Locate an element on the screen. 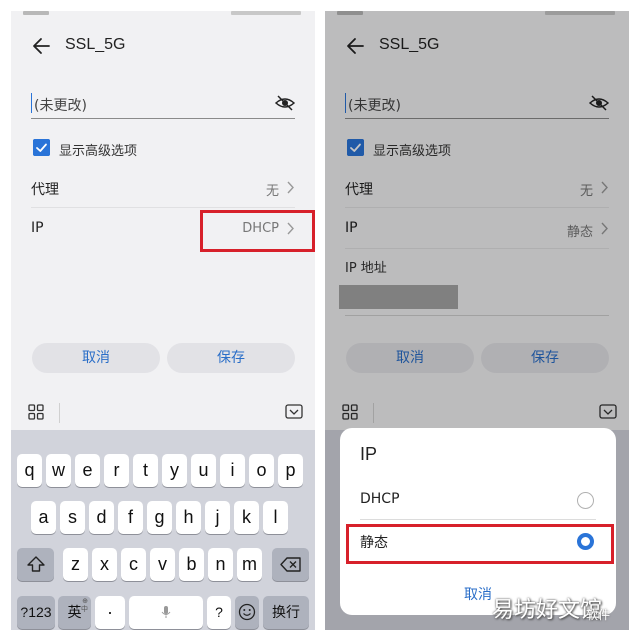  password-input: (未更改) is located at coordinates (163, 104).